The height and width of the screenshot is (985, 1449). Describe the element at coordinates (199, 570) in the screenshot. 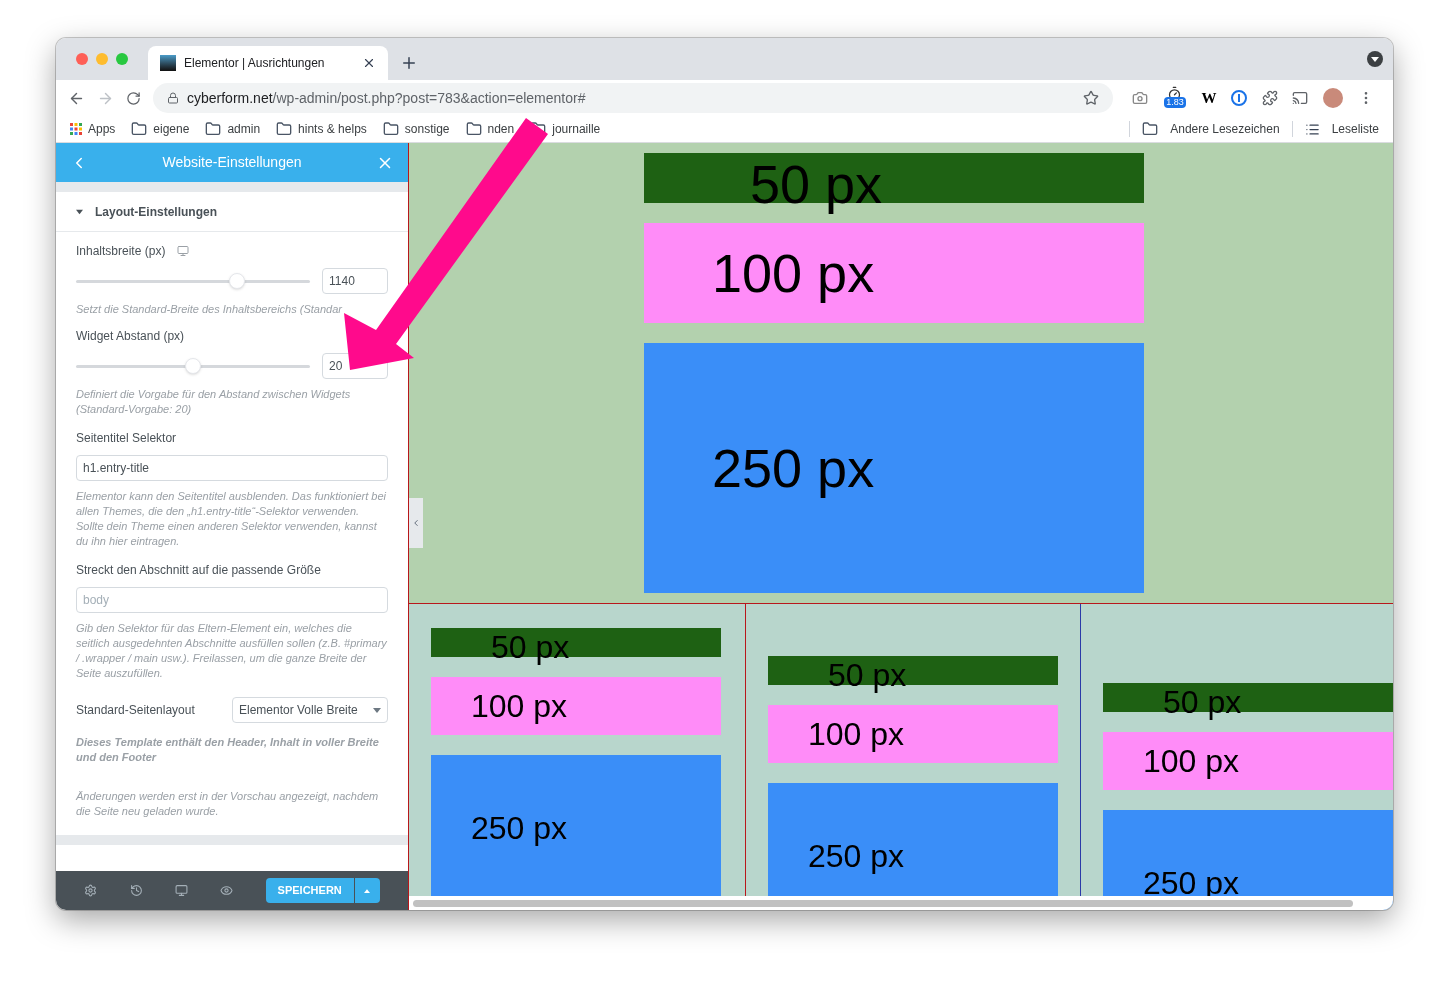

I see `field-label: Streckt den Abschnitt auf die passende Größe` at that location.